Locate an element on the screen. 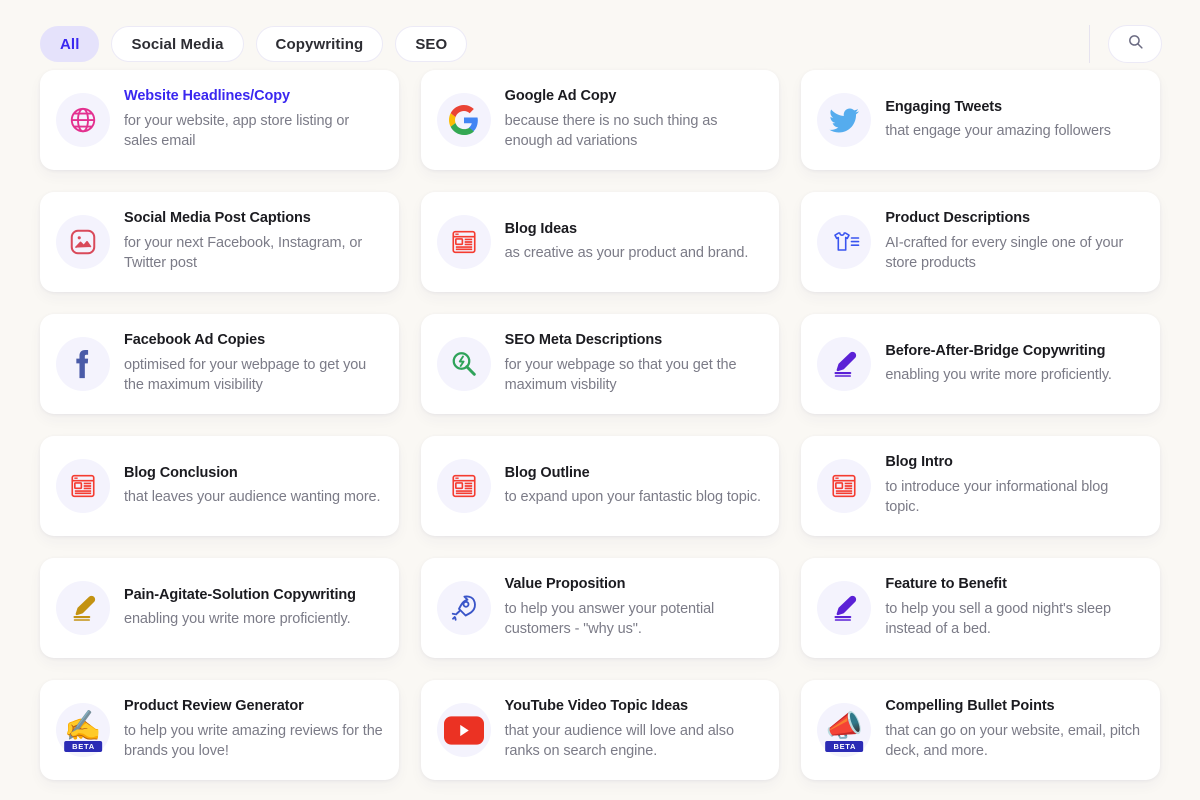 Image resolution: width=1200 pixels, height=800 pixels. card-title: Google Ad Copy is located at coordinates (560, 96).